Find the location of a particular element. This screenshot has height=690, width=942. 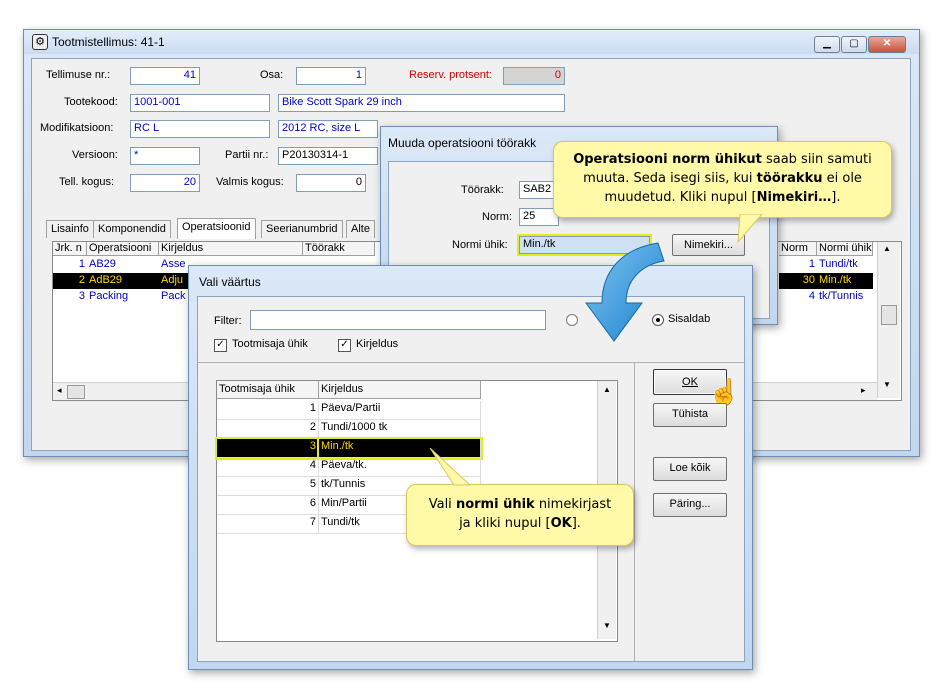

list-item-unit: 6 is located at coordinates (268, 505).